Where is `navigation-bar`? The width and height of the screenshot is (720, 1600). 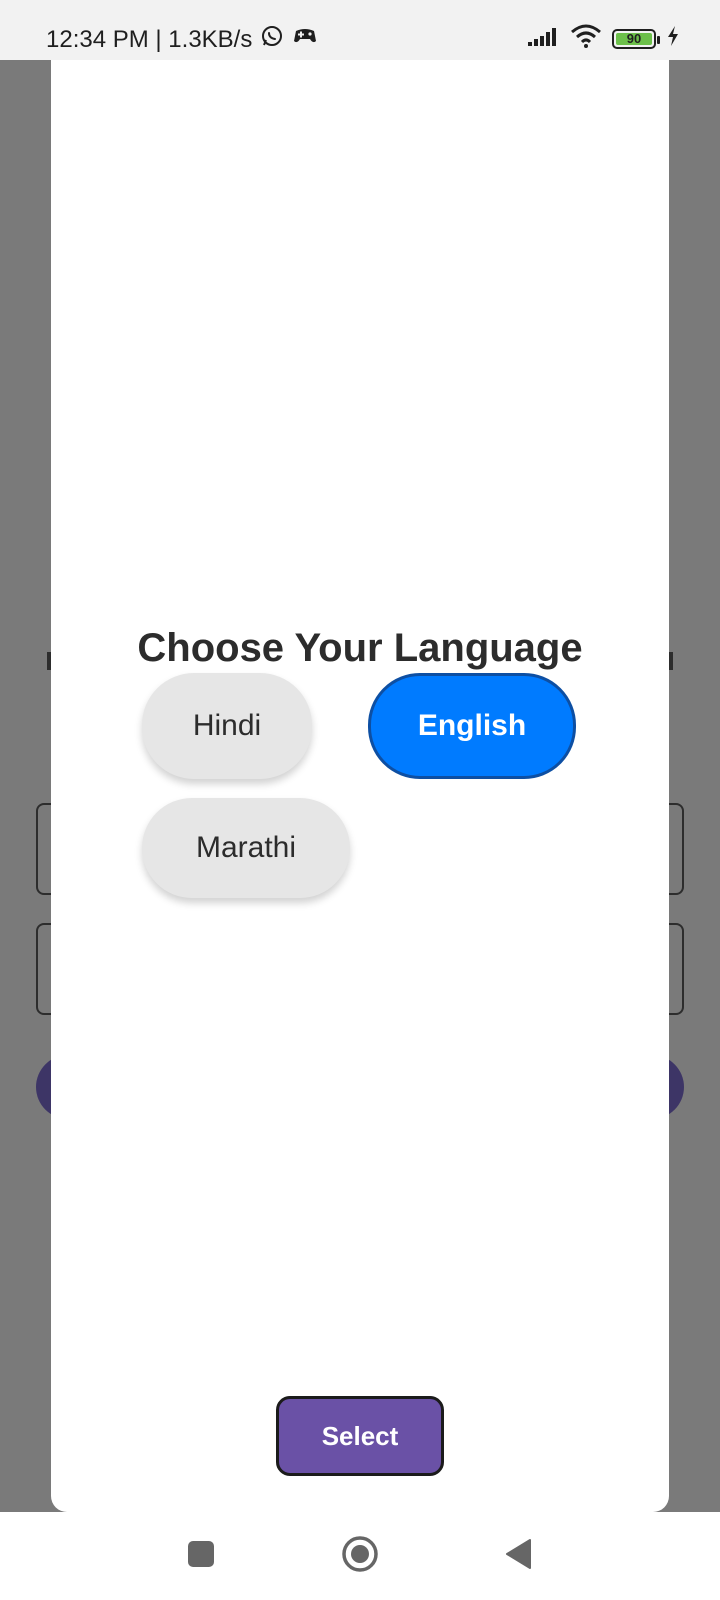
navigation-bar is located at coordinates (360, 1556).